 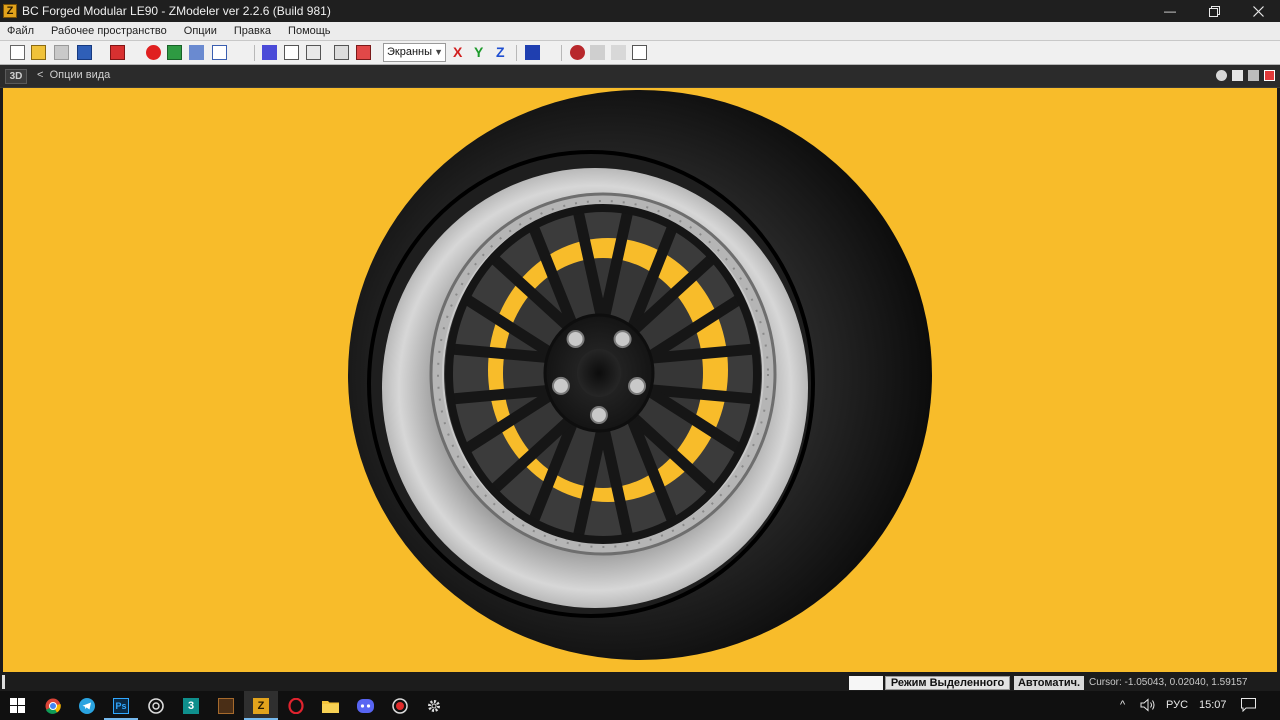 I want to click on zmodeler-taskbar-label: Z, so click(x=261, y=705).